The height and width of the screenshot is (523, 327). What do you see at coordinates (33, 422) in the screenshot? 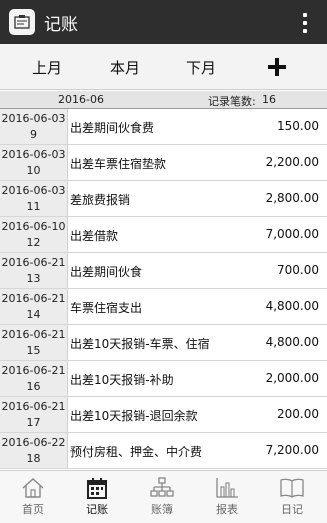
I see `record-seq: 17` at bounding box center [33, 422].